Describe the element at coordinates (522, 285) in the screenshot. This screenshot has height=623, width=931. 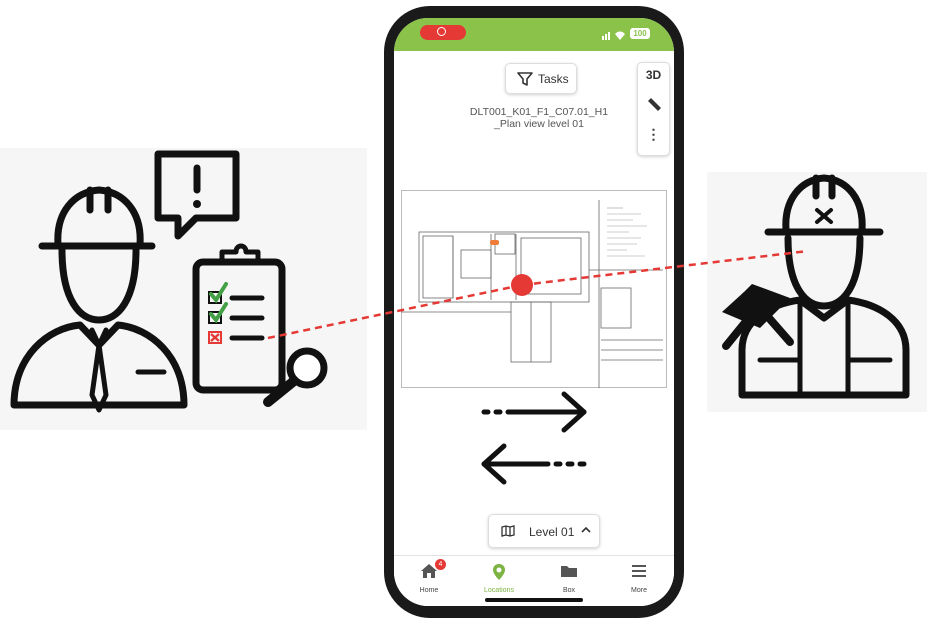
I see `location-marker` at that location.